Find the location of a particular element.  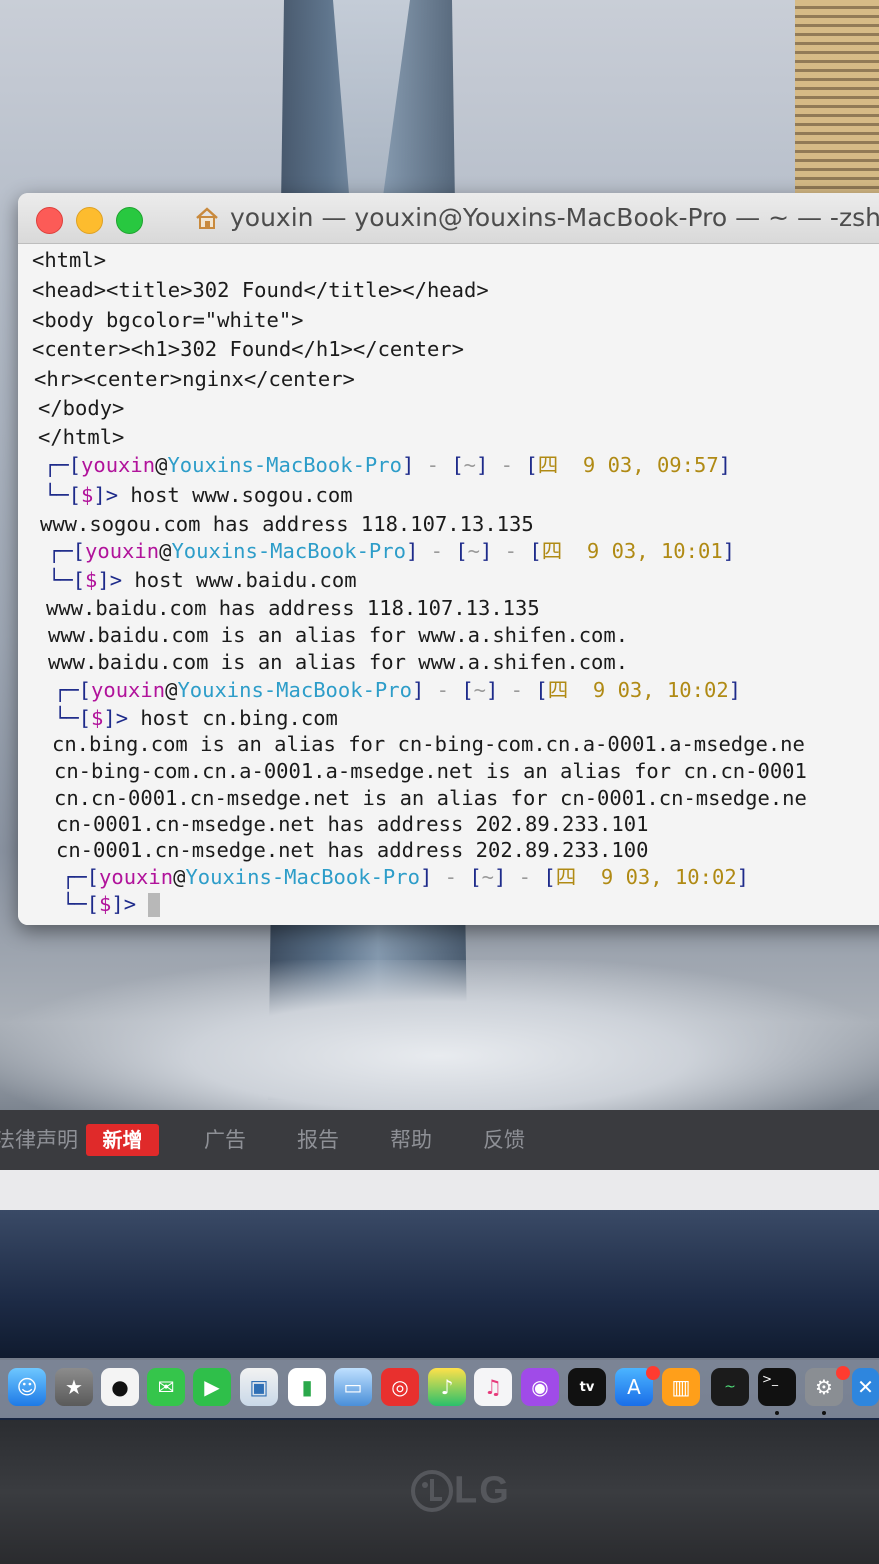

keynote-icon: ▭ is located at coordinates (353, 1387).